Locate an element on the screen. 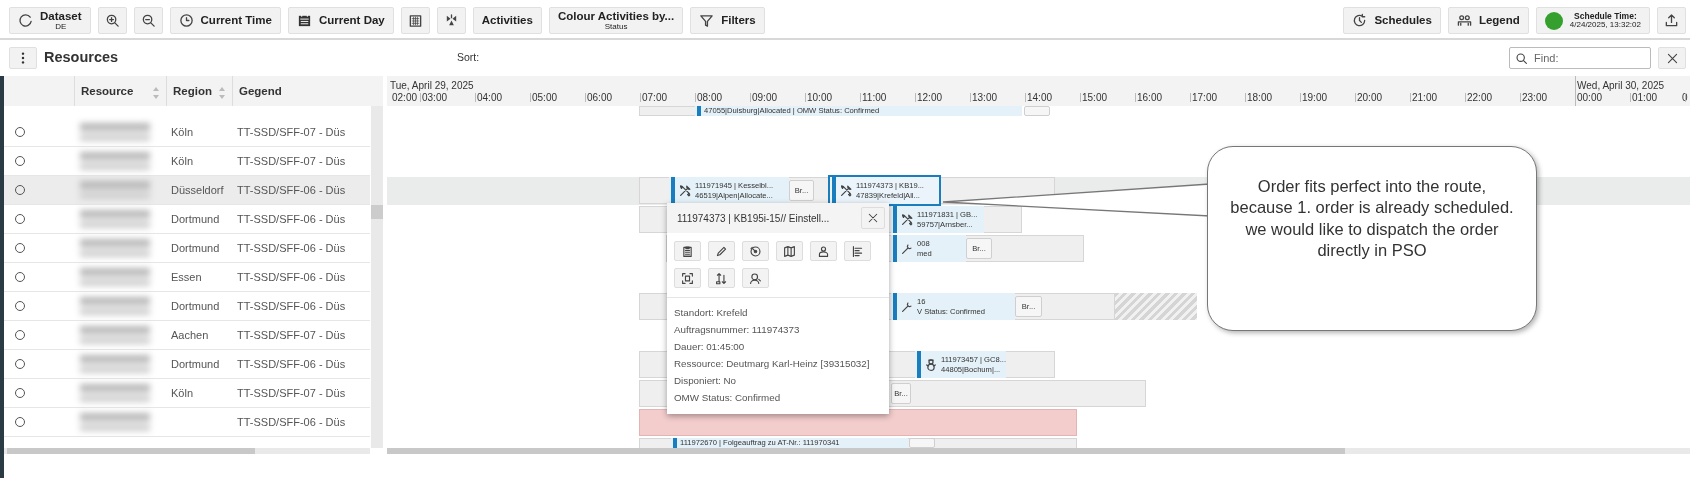  map-icon is located at coordinates (789, 251).